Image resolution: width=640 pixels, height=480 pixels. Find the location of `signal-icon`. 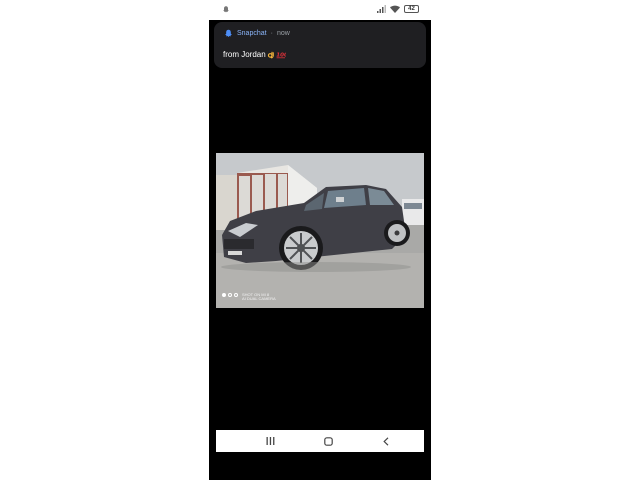

signal-icon is located at coordinates (381, 9).